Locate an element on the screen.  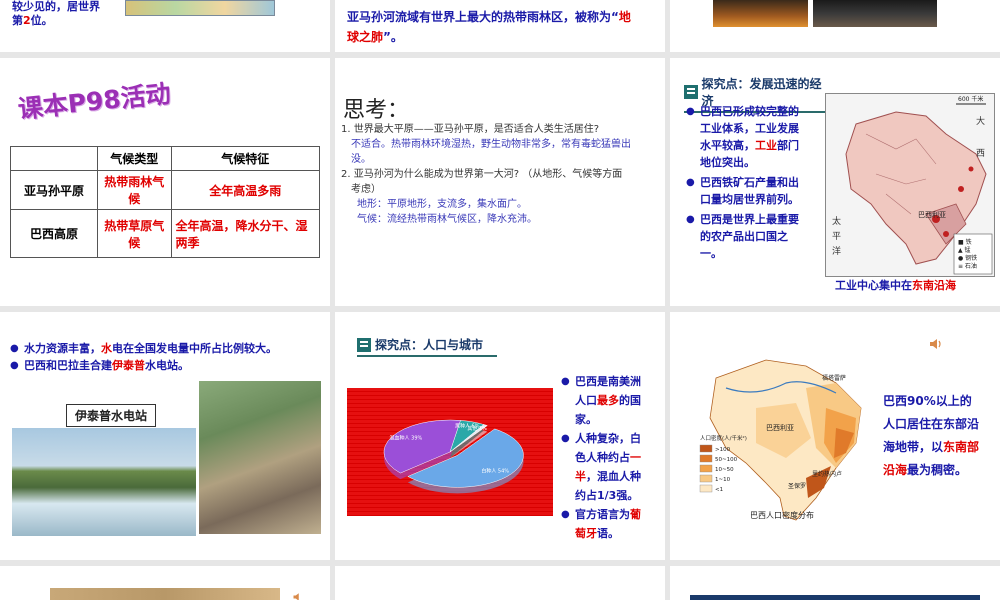
legend-title: 人口密度(人/千米²) is located at coordinates (723, 438).